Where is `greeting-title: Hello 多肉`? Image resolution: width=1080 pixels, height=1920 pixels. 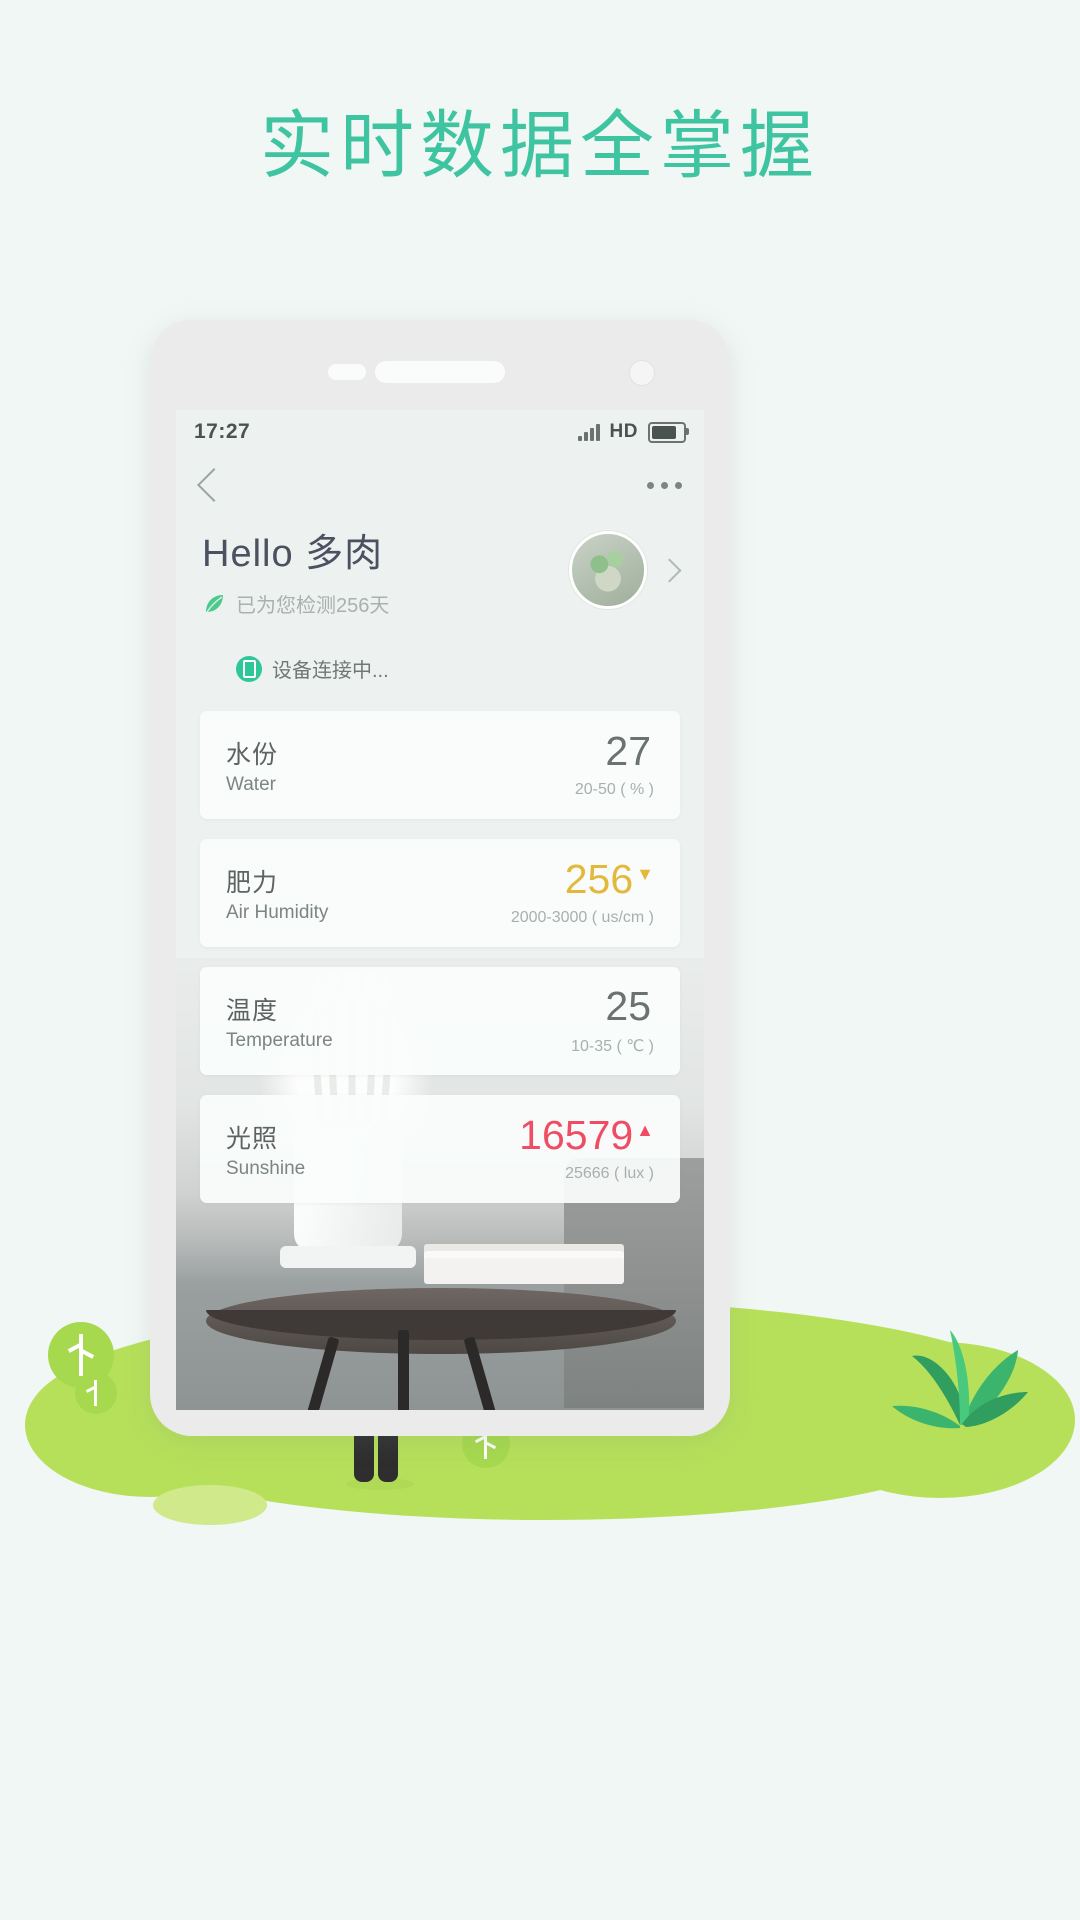 greeting-title: Hello 多肉 is located at coordinates (293, 554).